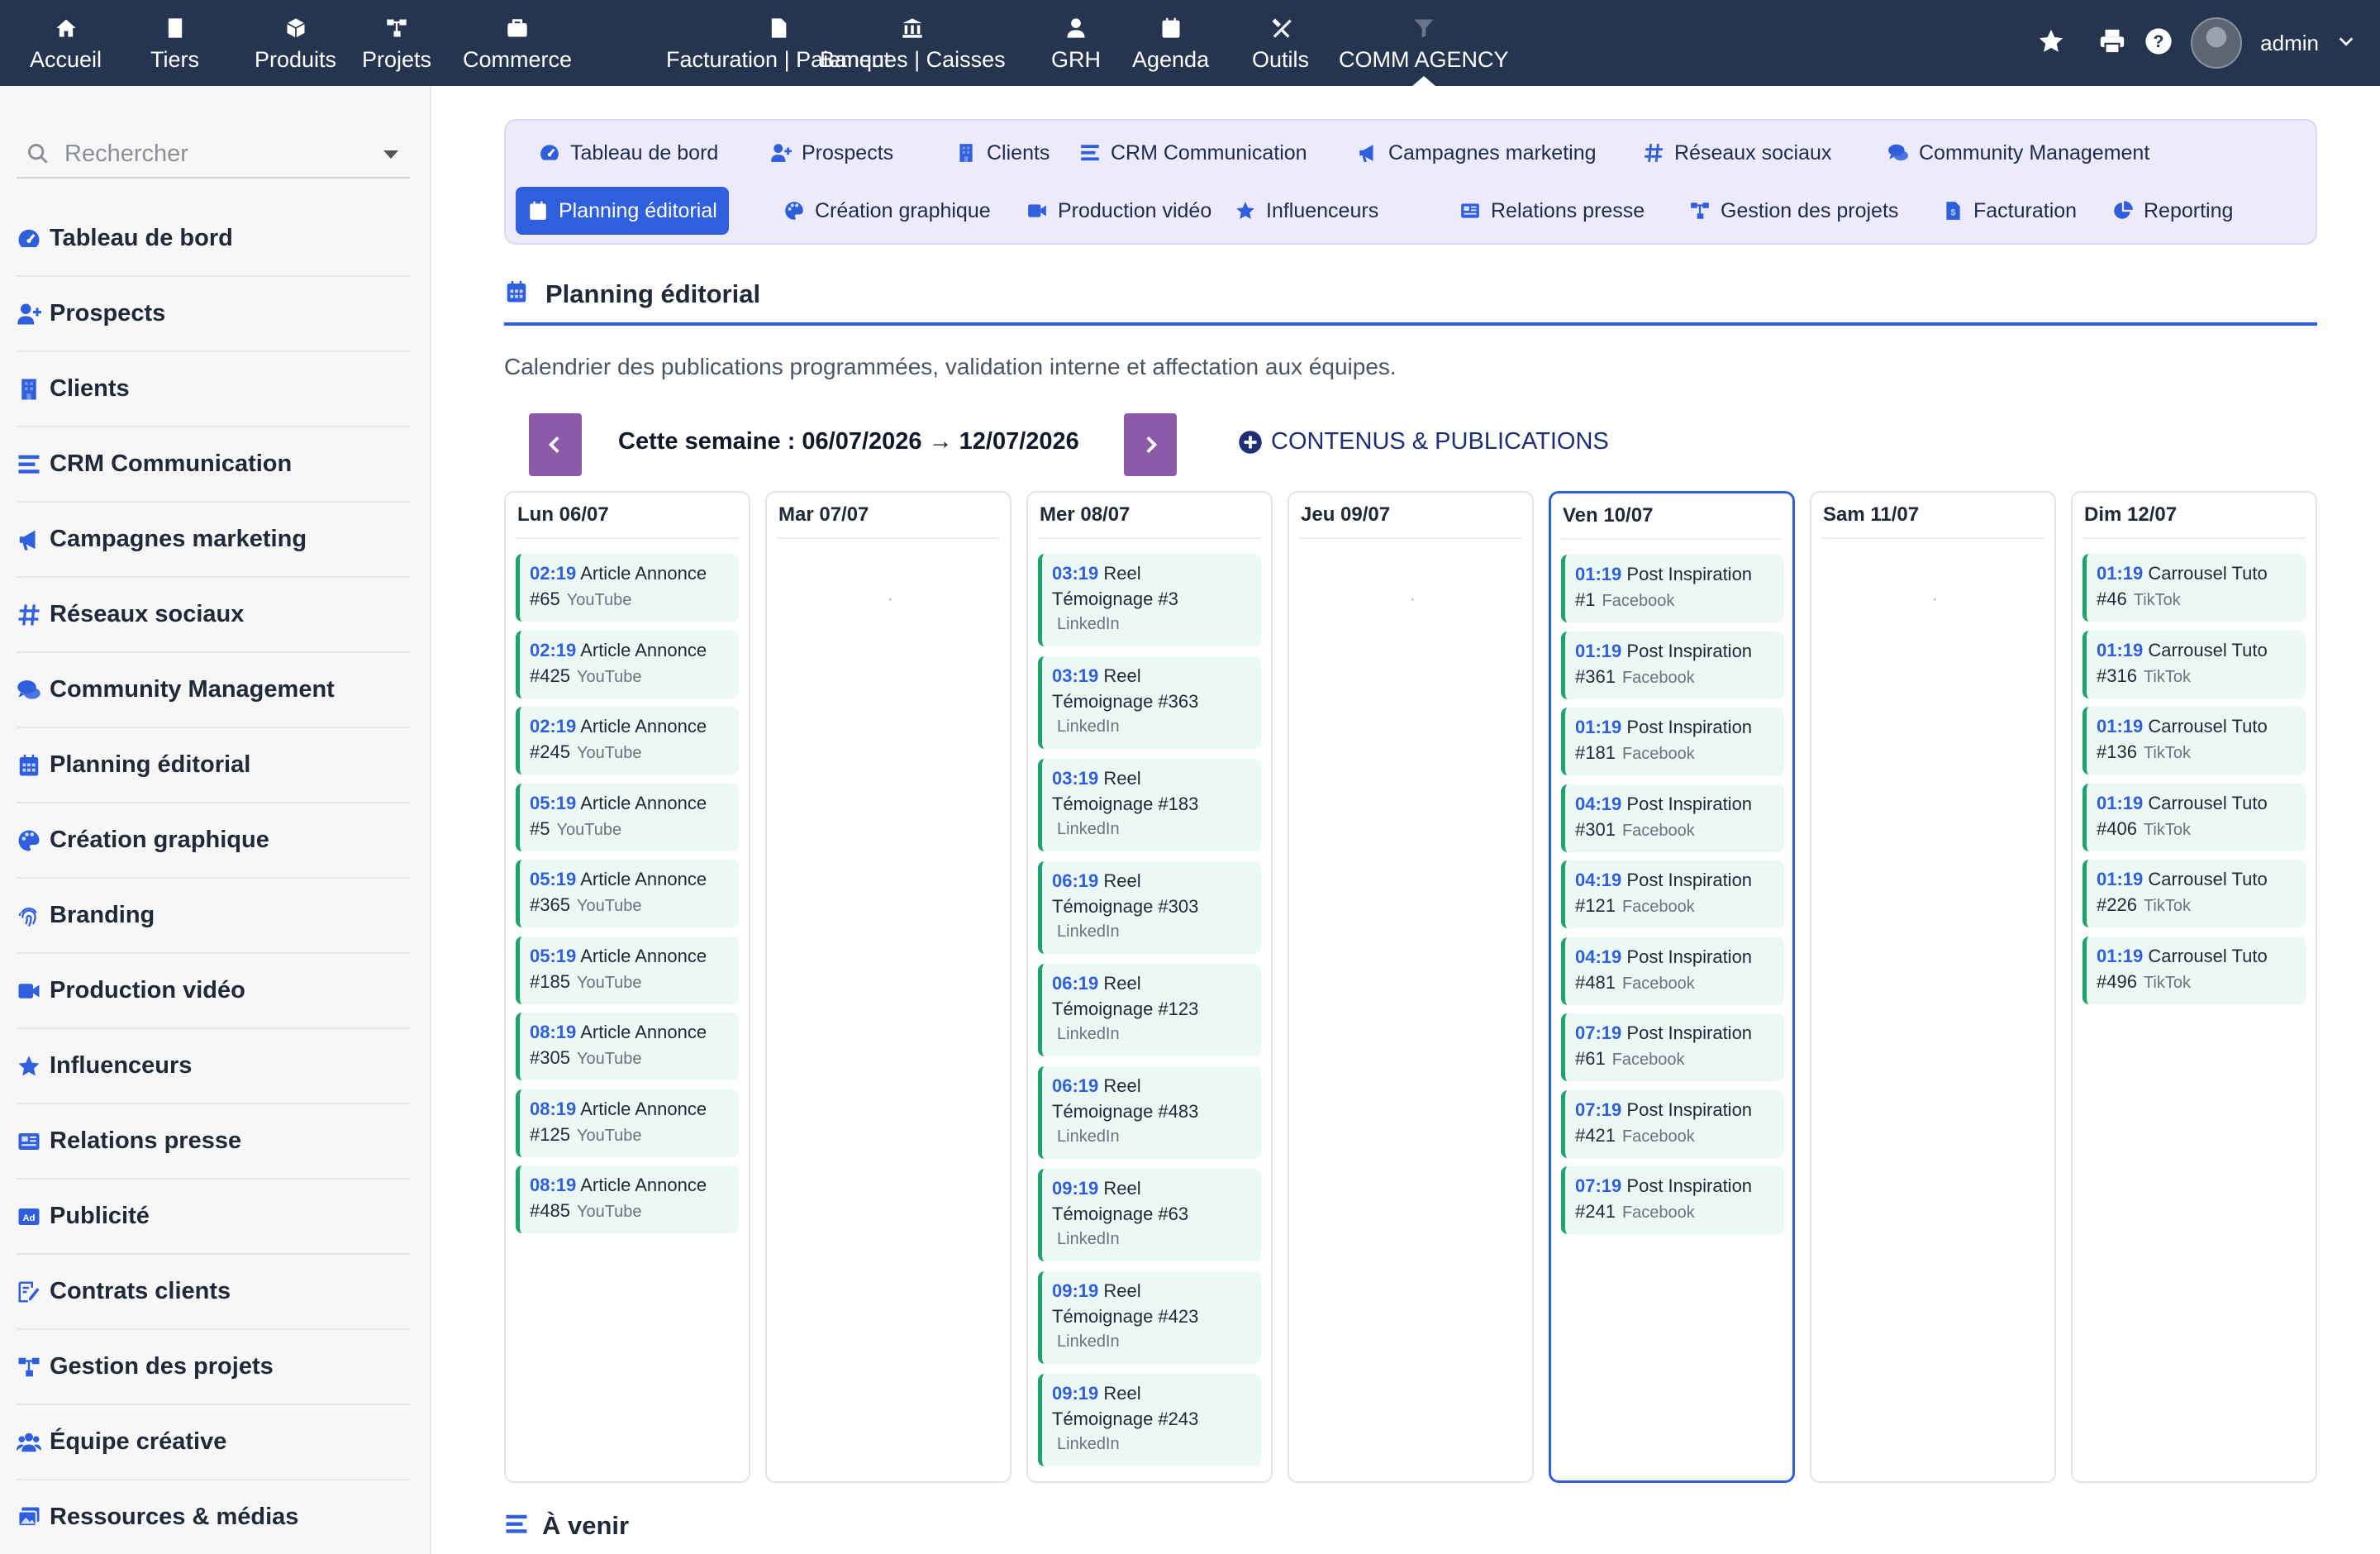  Describe the element at coordinates (2009, 211) in the screenshot. I see `tab-facturation: $ Facturation` at that location.